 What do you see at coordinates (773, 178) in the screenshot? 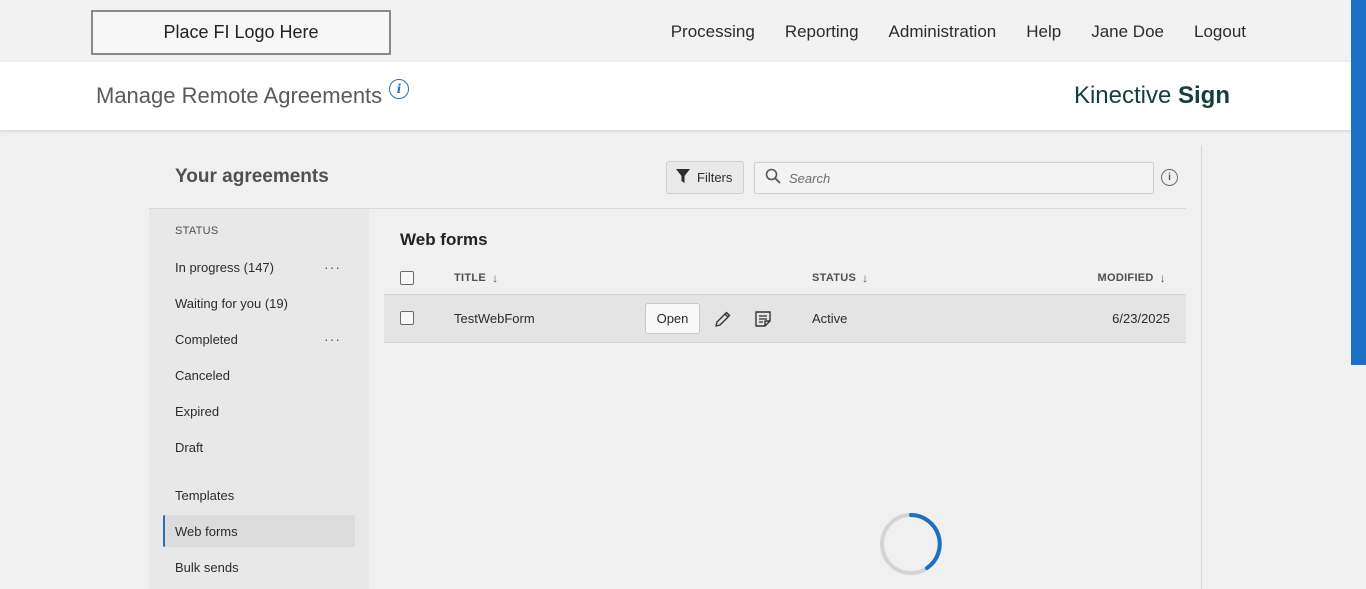
I see `search-icon` at bounding box center [773, 178].